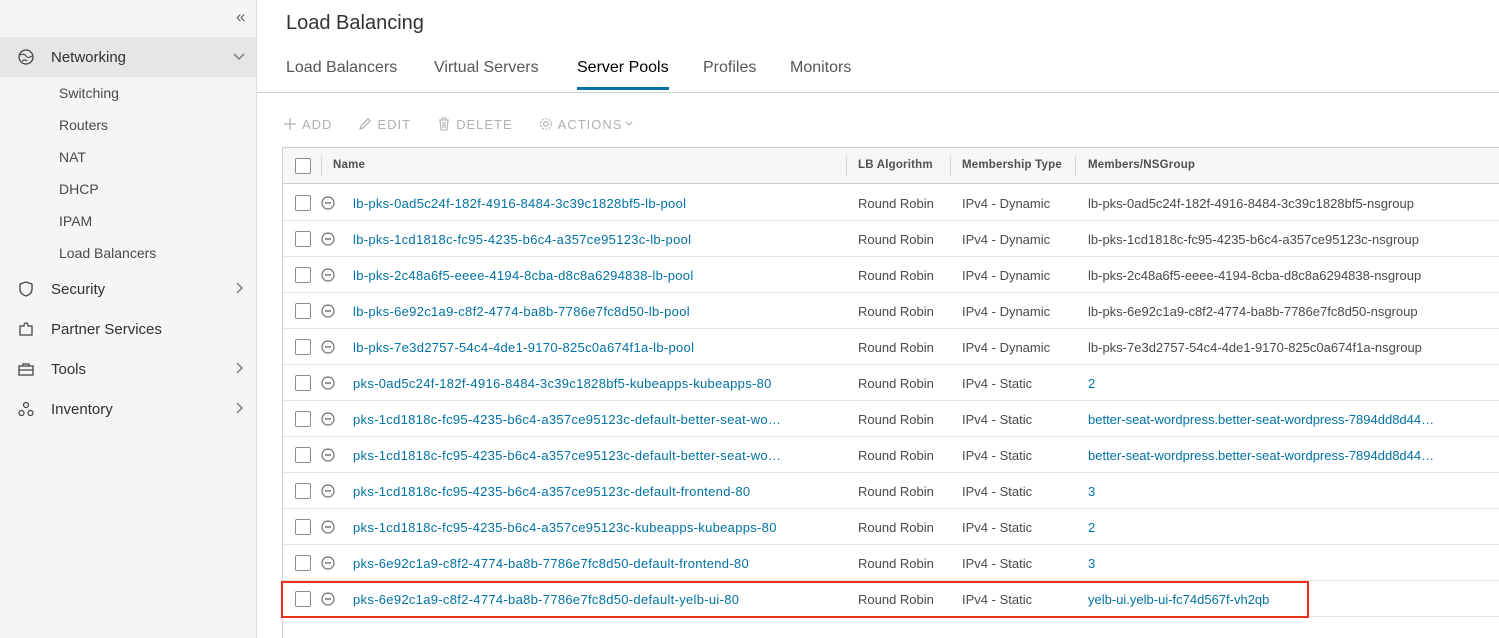 The image size is (1499, 638). Describe the element at coordinates (82, 409) in the screenshot. I see `sidebar-group-label: Inventory` at that location.